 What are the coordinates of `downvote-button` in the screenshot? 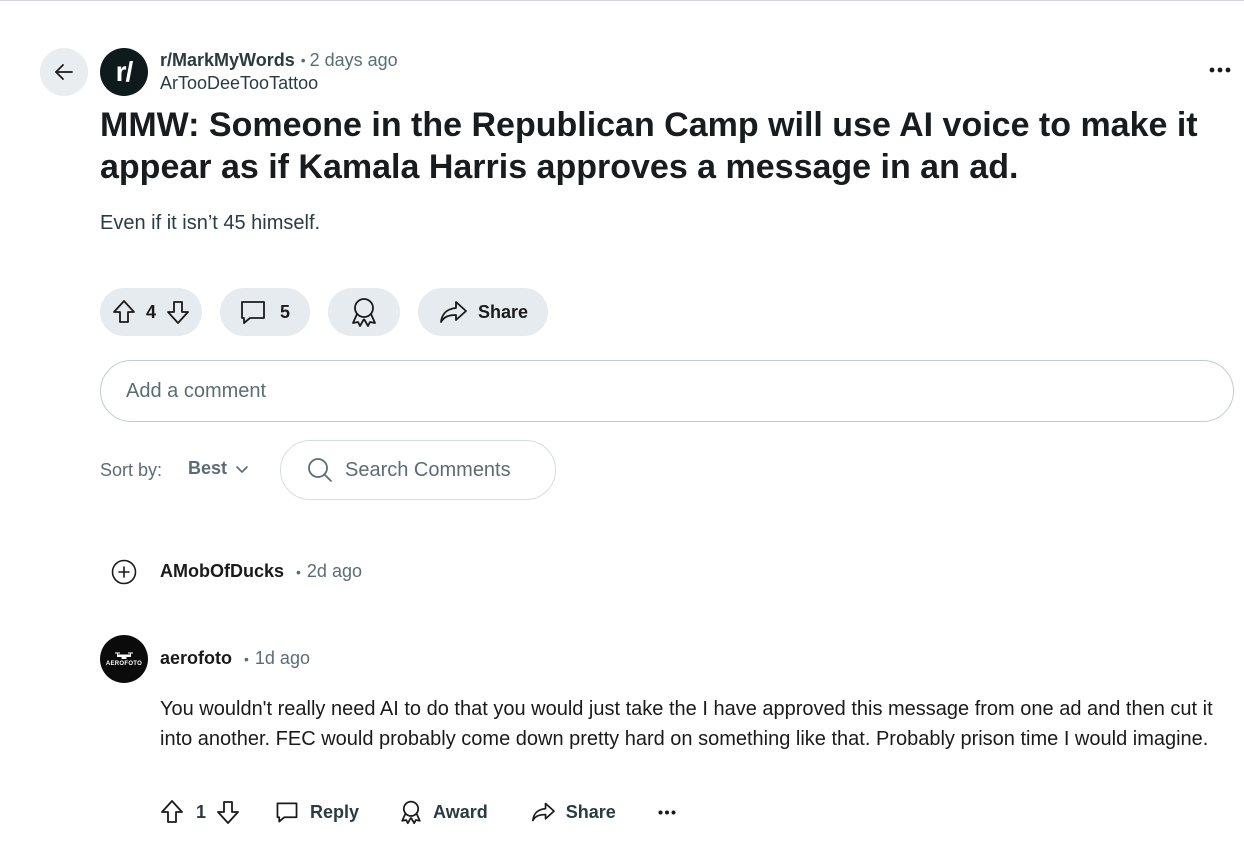 It's located at (178, 312).